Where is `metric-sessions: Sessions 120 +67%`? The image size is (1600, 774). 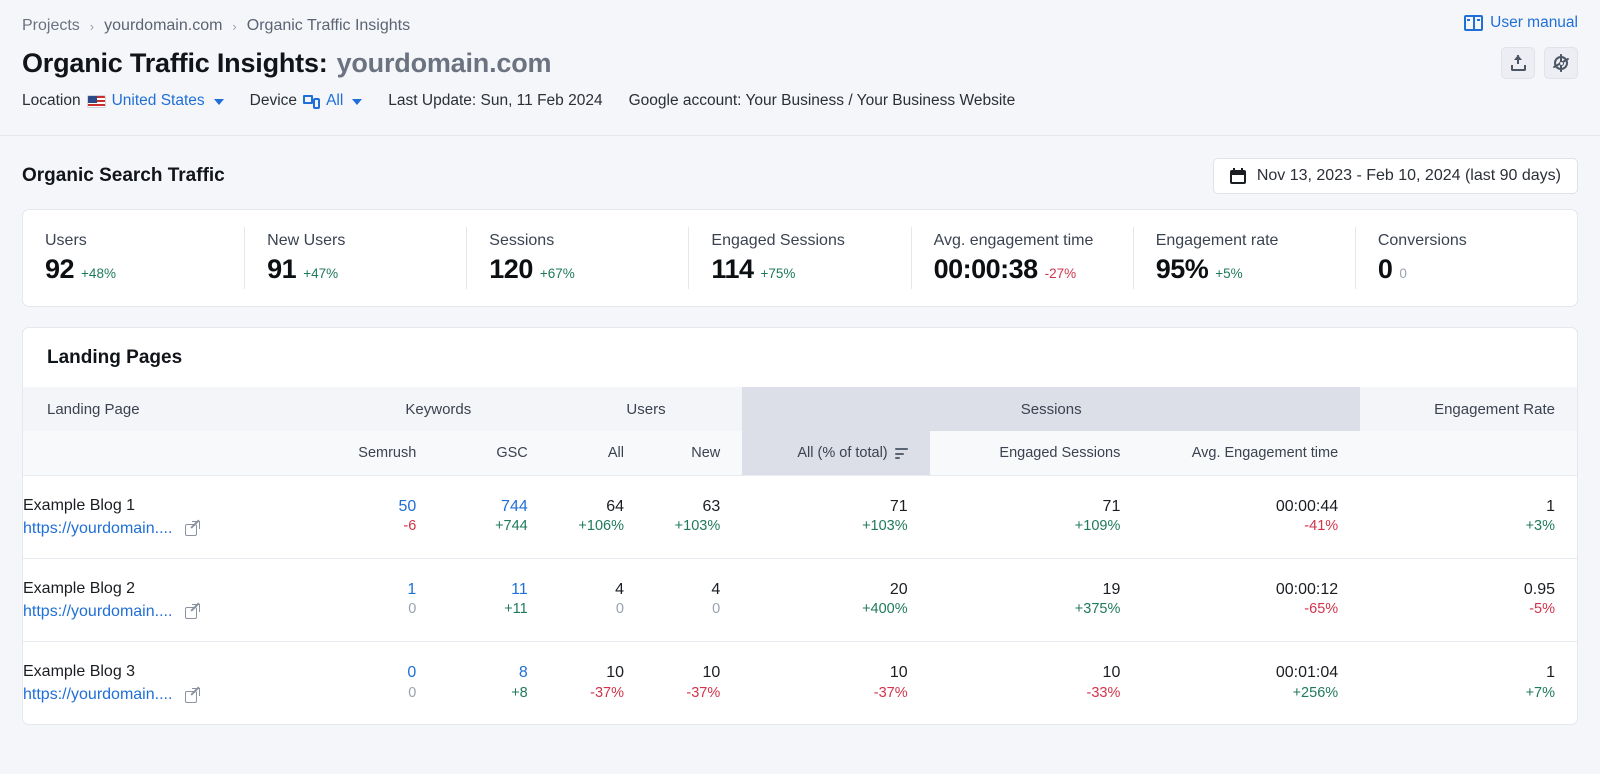 metric-sessions: Sessions 120 +67% is located at coordinates (577, 258).